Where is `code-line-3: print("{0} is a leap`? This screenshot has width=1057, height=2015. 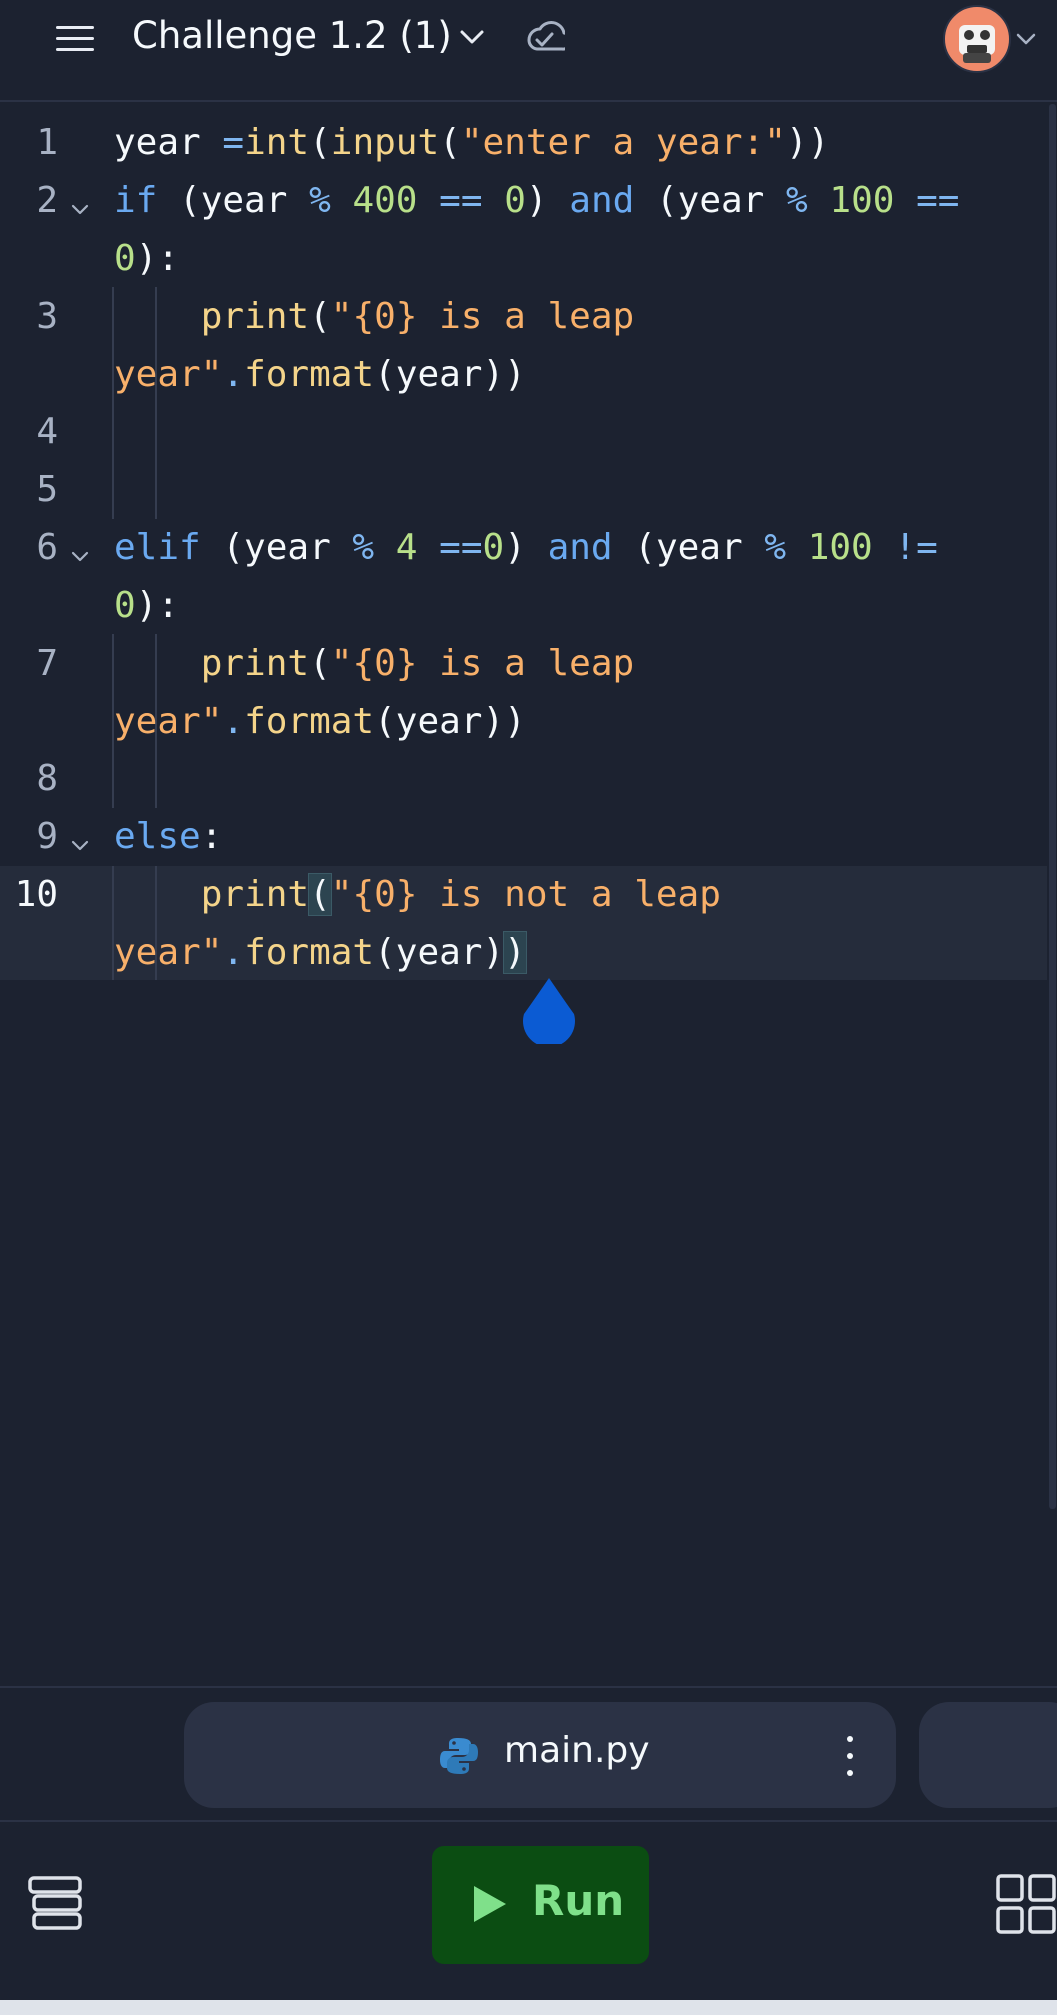 code-line-3: print("{0} is a leap is located at coordinates (417, 316).